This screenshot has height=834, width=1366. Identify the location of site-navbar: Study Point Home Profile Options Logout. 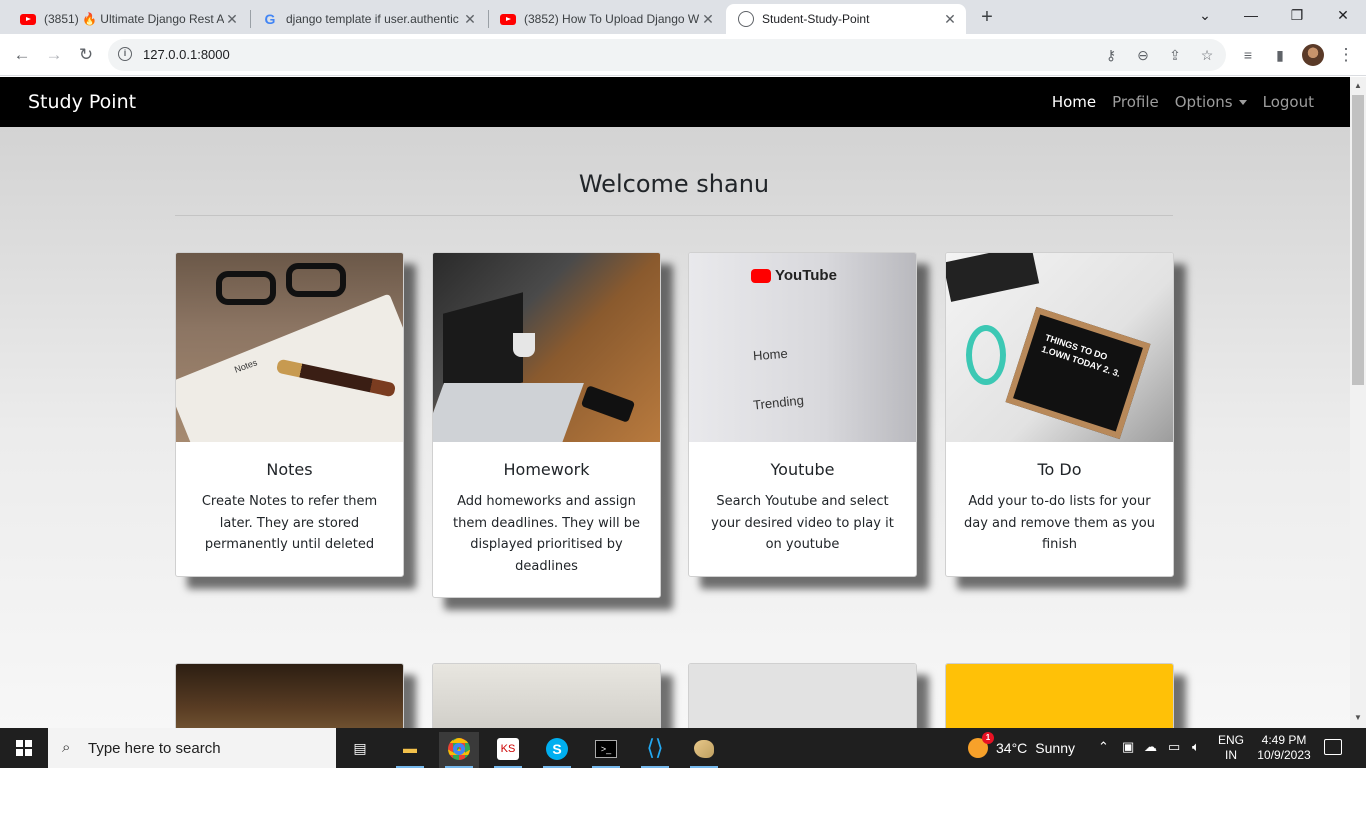
(675, 102).